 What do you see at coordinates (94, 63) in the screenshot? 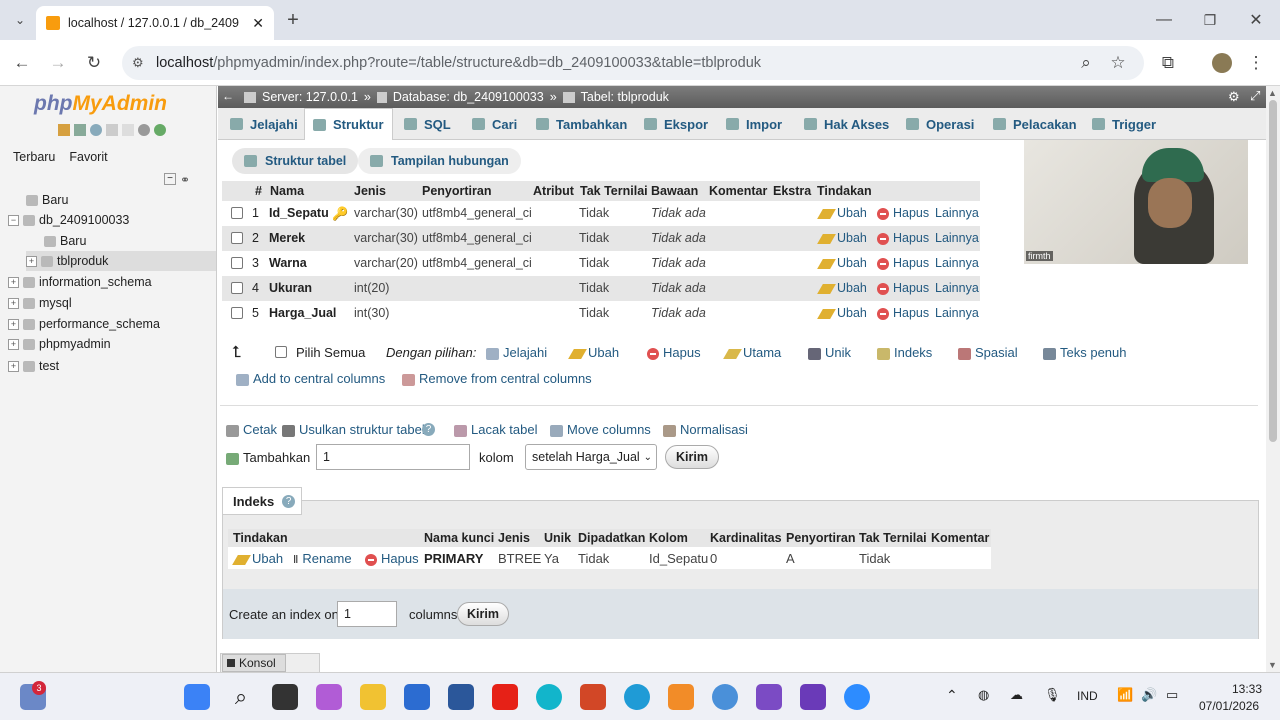
I see `reload-icon: ↻` at bounding box center [94, 63].